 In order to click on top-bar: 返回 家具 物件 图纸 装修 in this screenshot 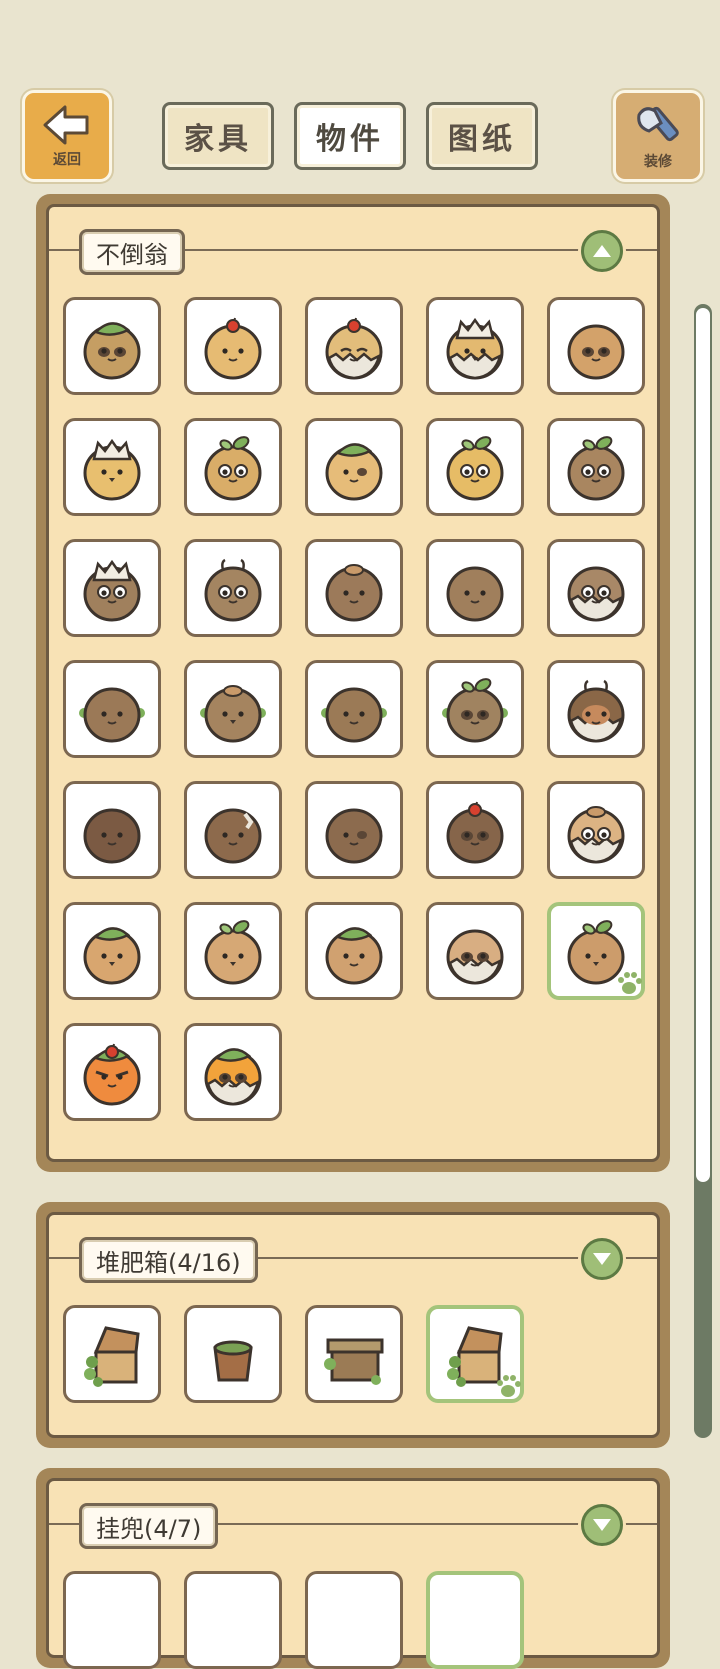, I will do `click(360, 95)`.